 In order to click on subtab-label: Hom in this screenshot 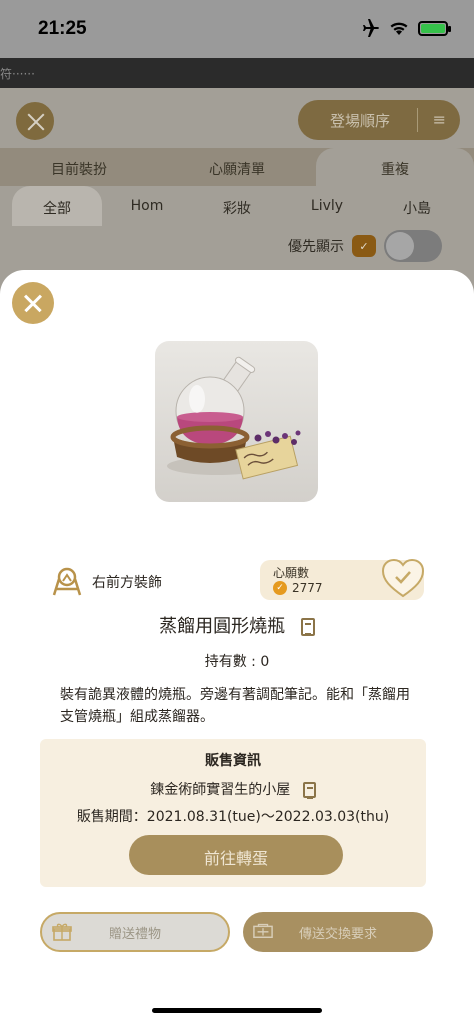, I will do `click(147, 206)`.